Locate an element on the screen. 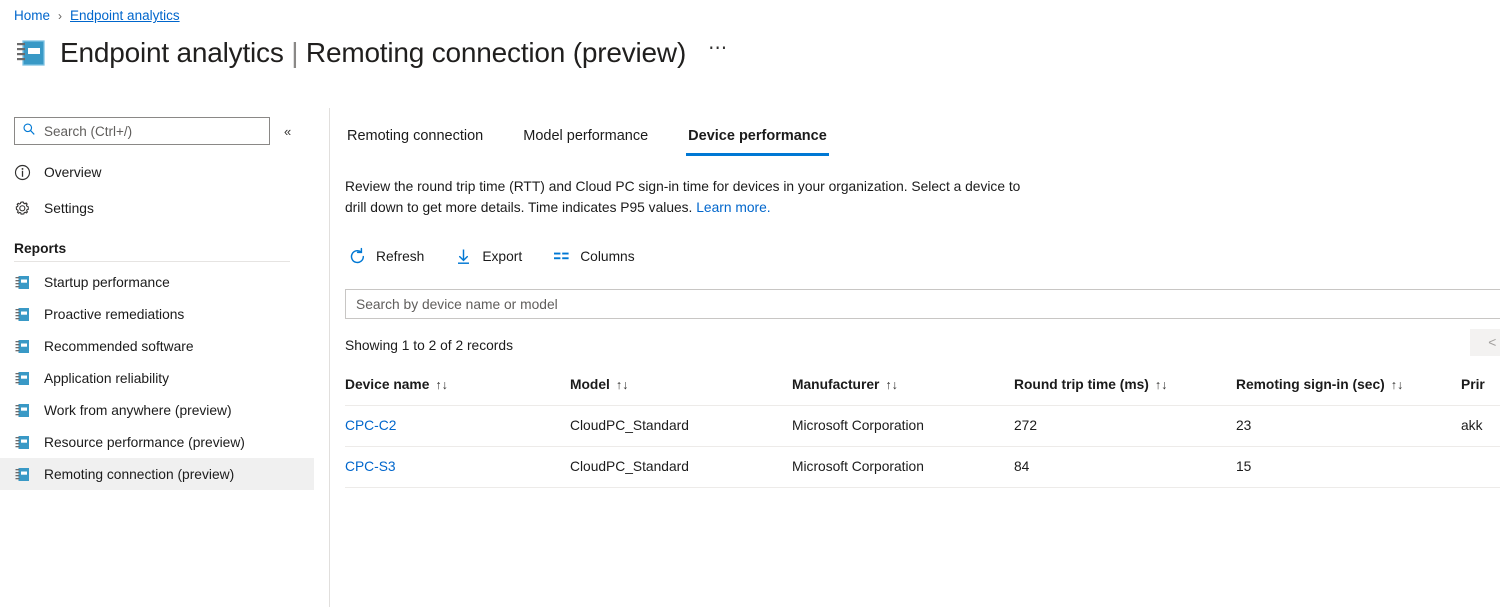 This screenshot has width=1500, height=607. sidebar-item-startup-performance: Startup performance is located at coordinates (157, 282).